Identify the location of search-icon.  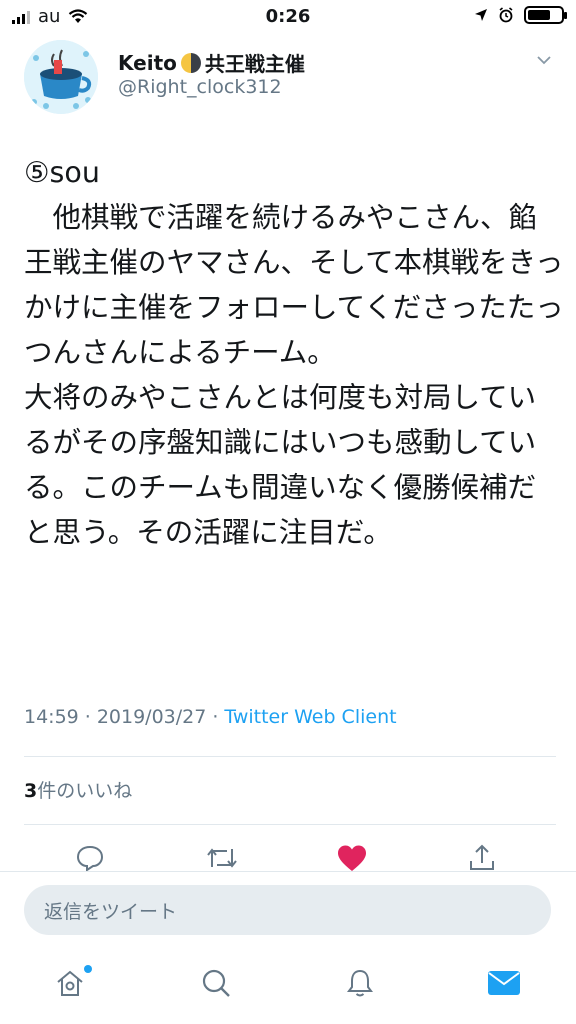
(216, 983).